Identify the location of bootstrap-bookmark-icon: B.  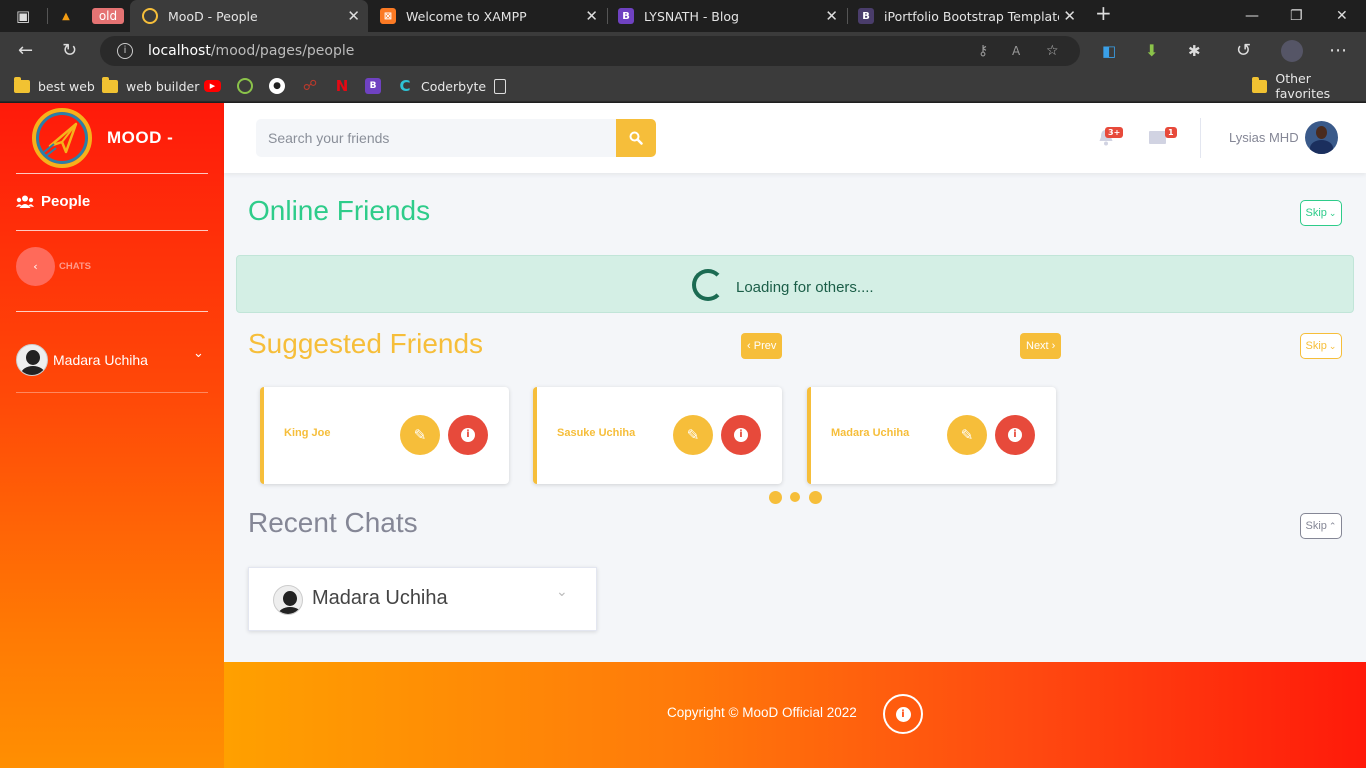
(373, 86).